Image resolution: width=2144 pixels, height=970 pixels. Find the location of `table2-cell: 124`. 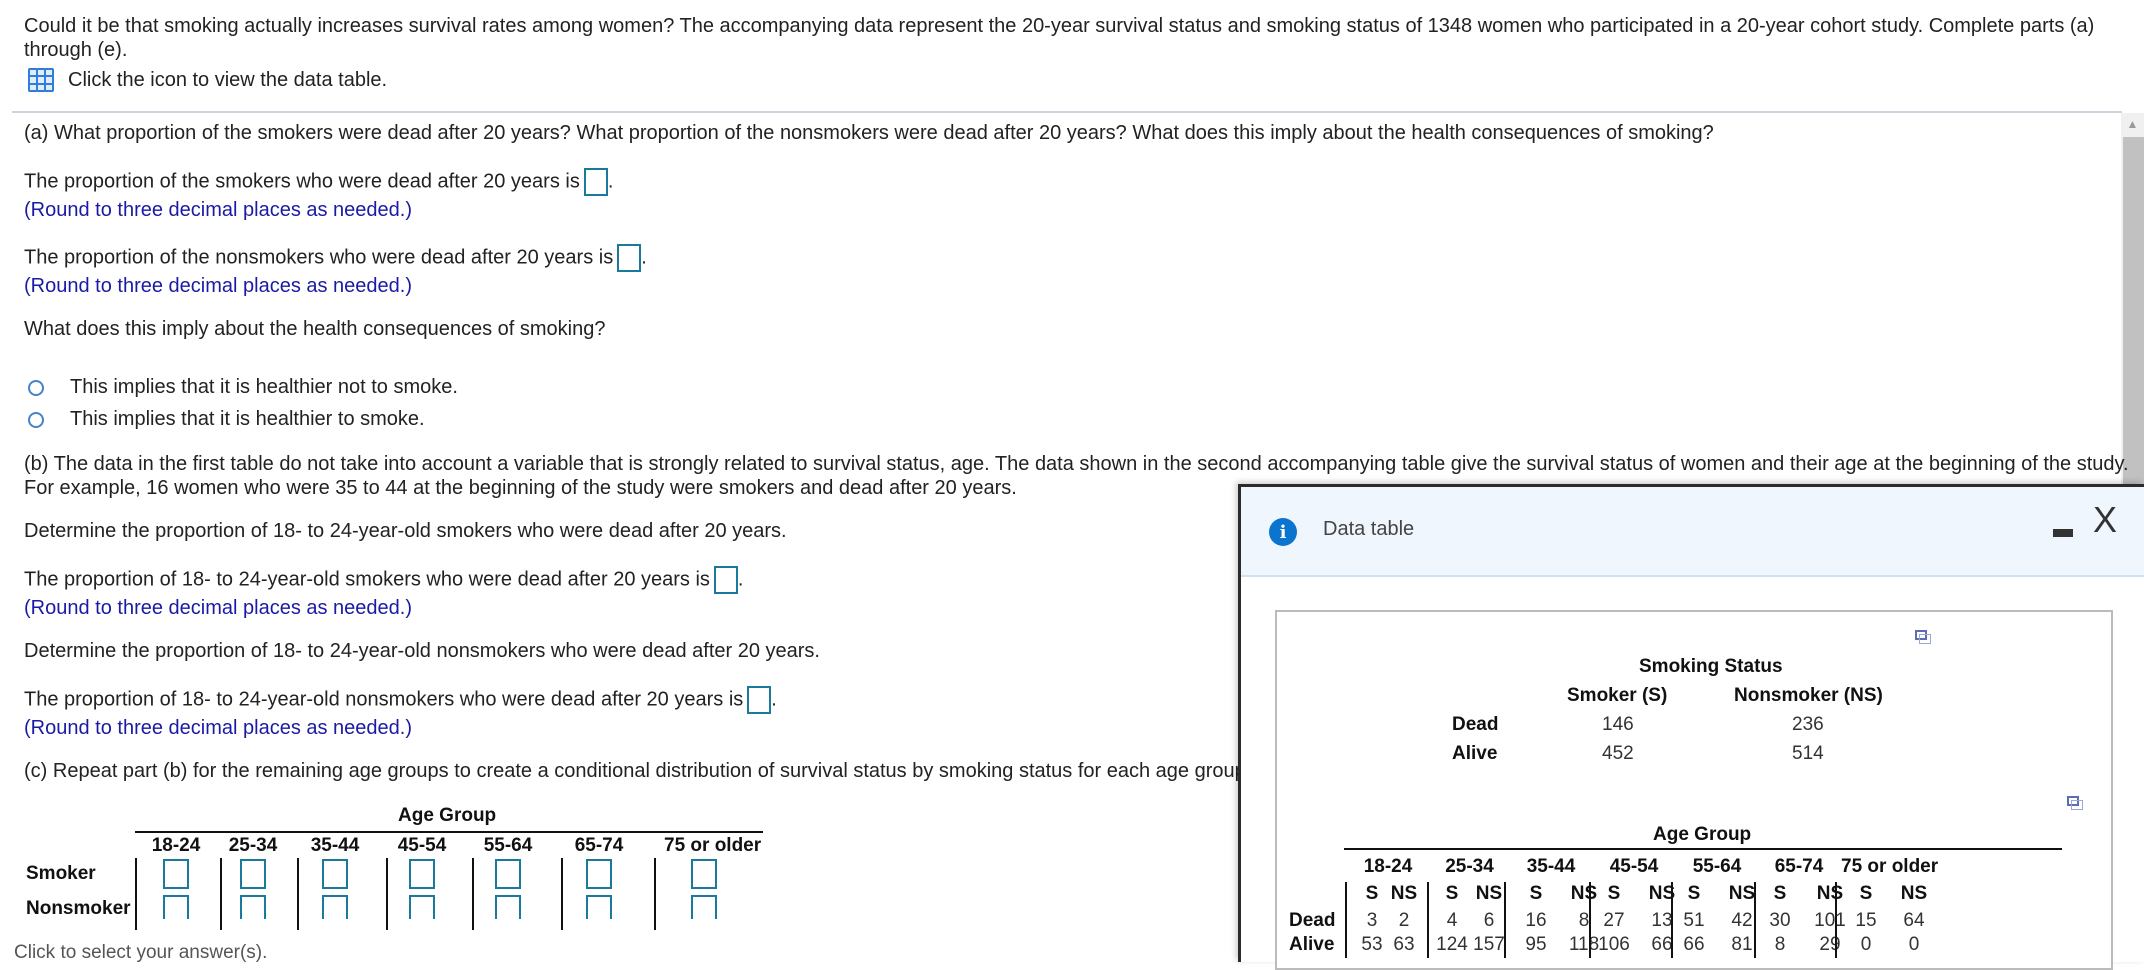

table2-cell: 124 is located at coordinates (1452, 944).